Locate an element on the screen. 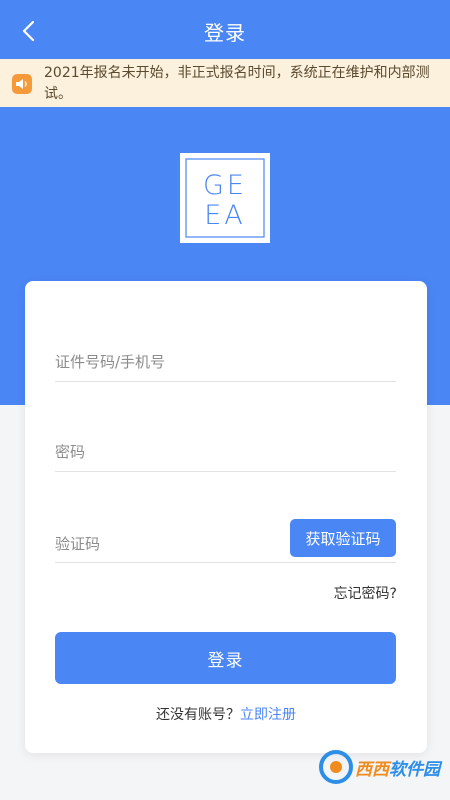  logo-text-line-1: GE is located at coordinates (225, 185).